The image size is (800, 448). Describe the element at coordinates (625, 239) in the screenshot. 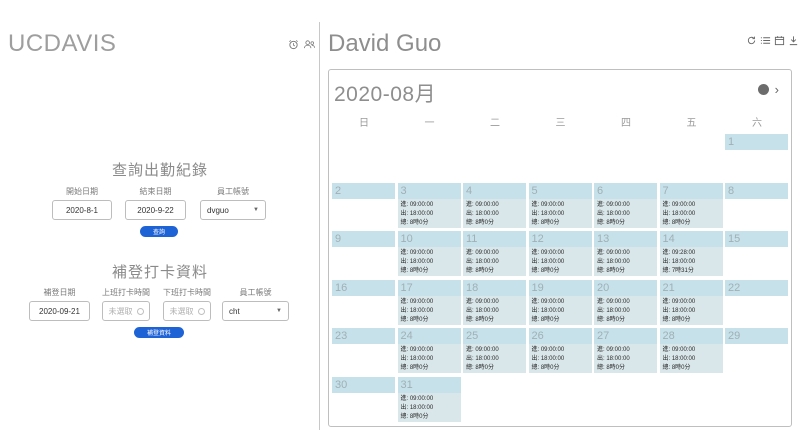

I see `day-cell-number: 13` at that location.